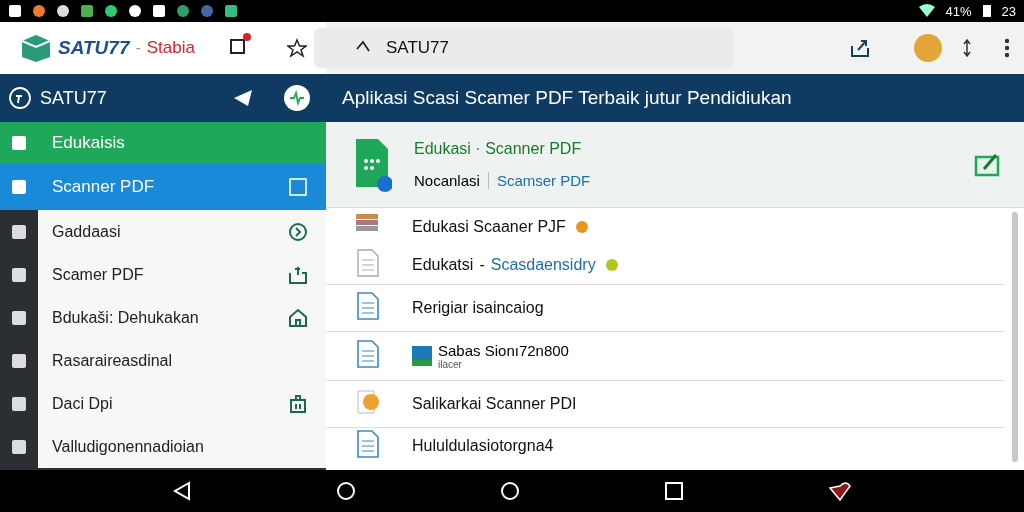 This screenshot has height=512, width=1024. What do you see at coordinates (958, 11) in the screenshot?
I see `battery-percent: 41%` at bounding box center [958, 11].